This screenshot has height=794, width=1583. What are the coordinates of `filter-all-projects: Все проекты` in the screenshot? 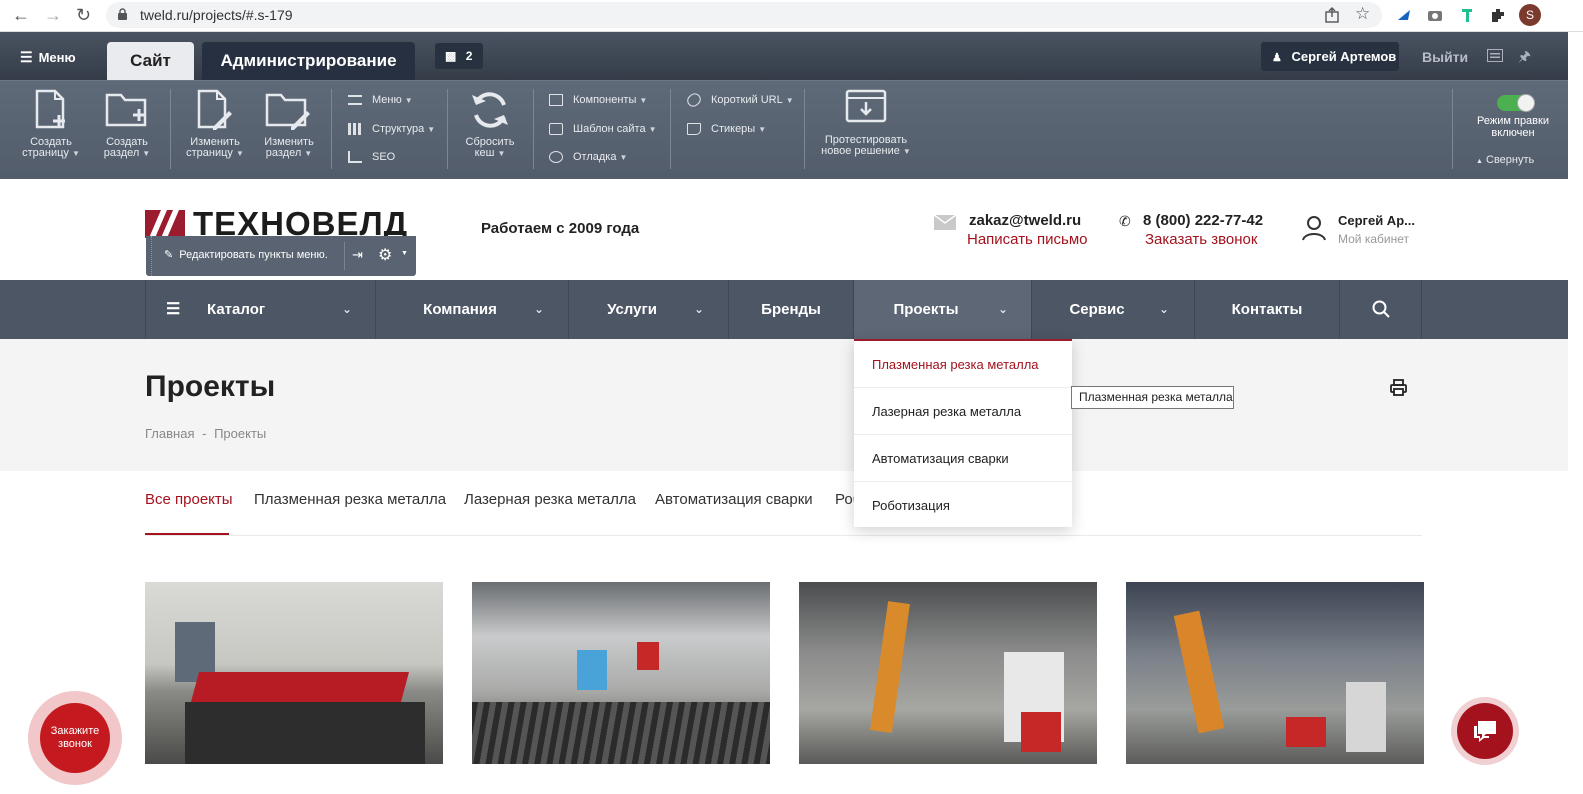 It's located at (189, 499).